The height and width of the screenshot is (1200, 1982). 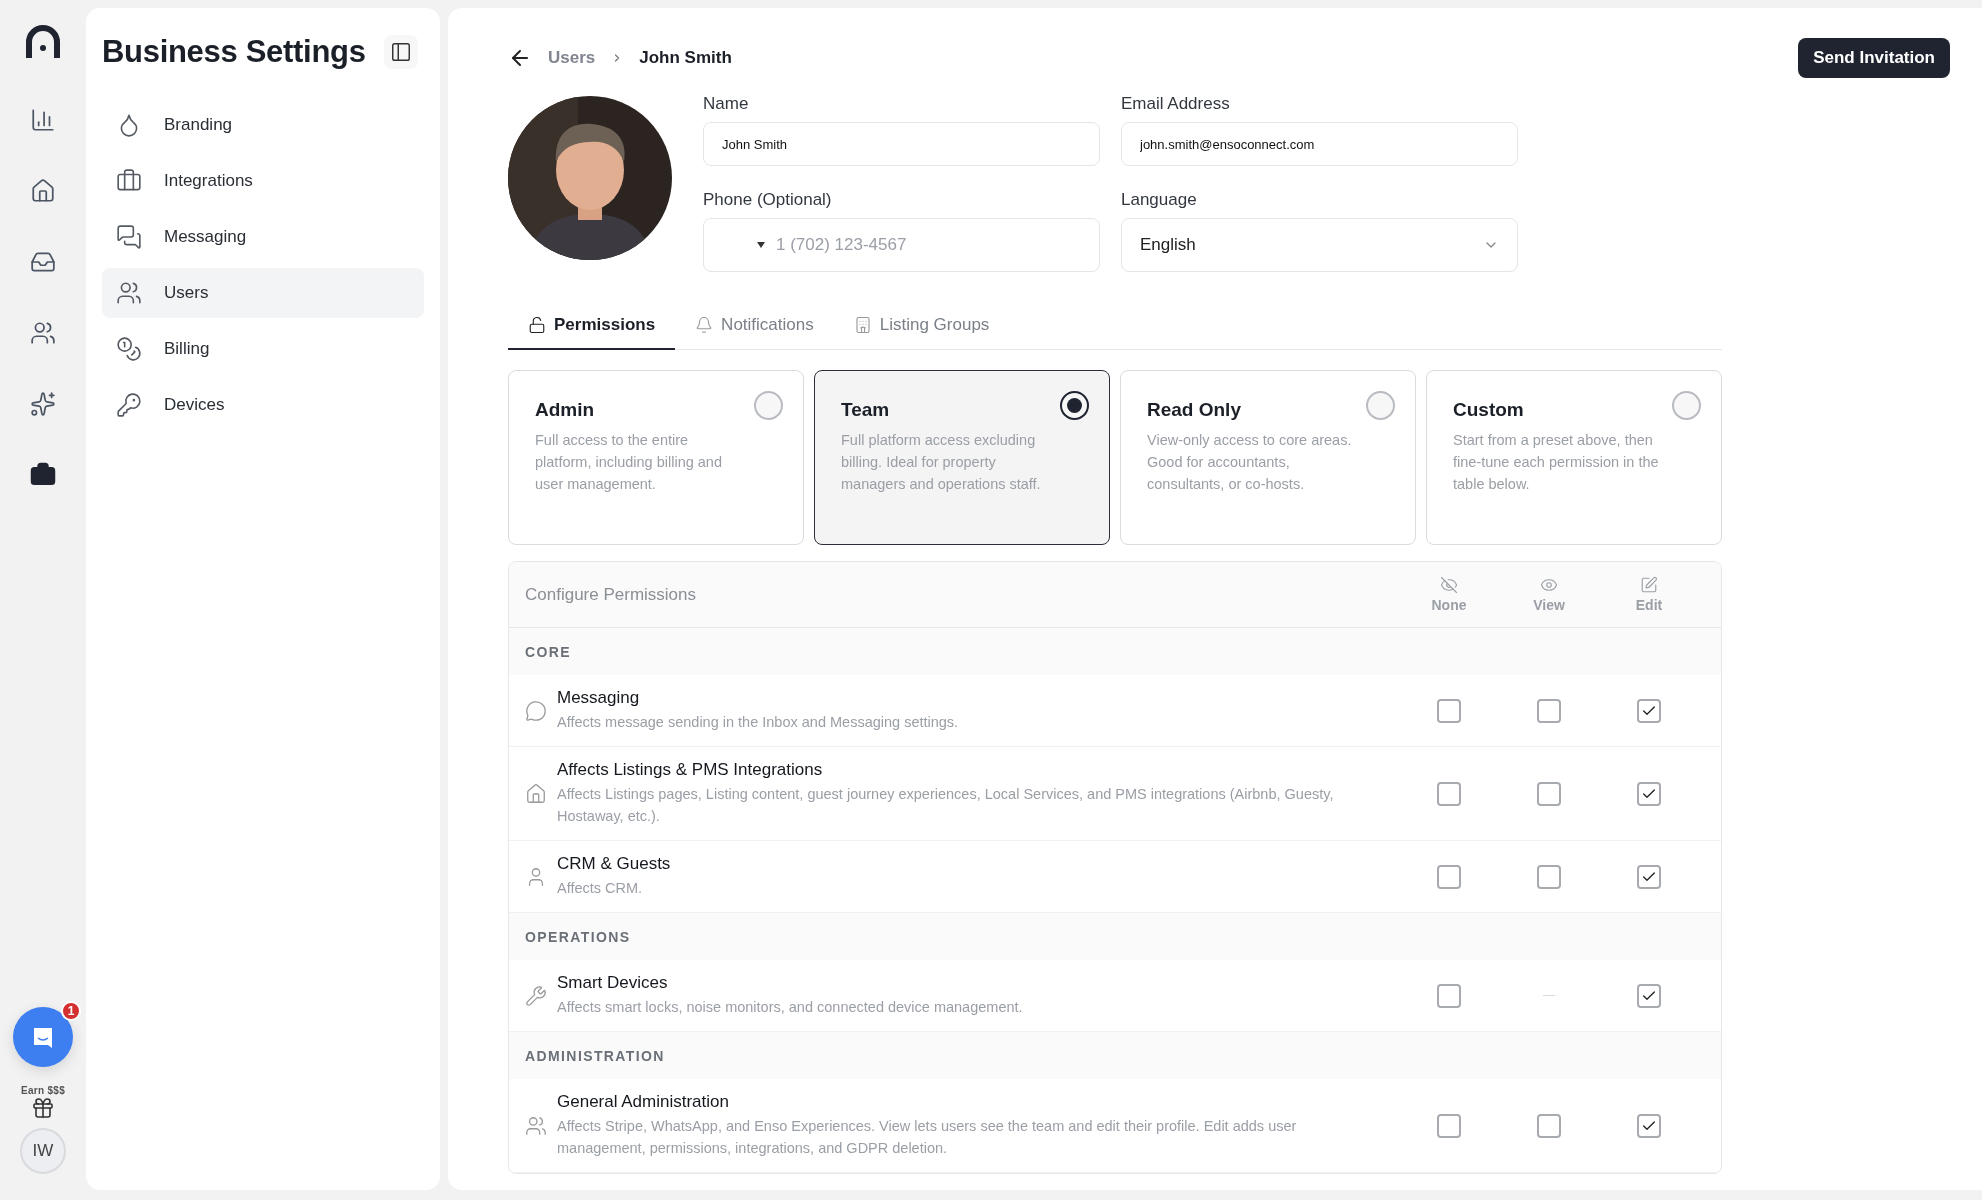 I want to click on buildings-icon, so click(x=862, y=325).